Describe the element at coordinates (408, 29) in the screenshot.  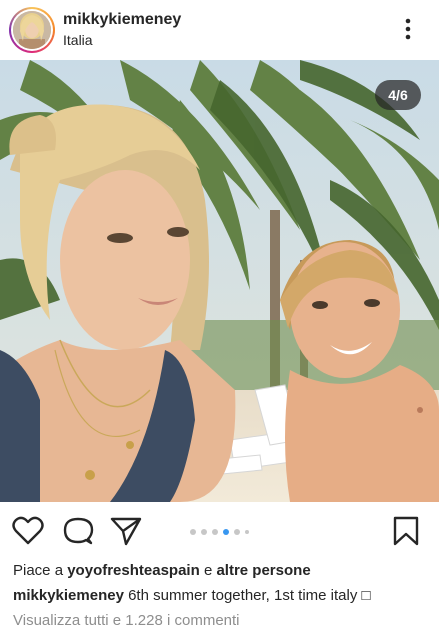
I see `more-vertical-icon` at that location.